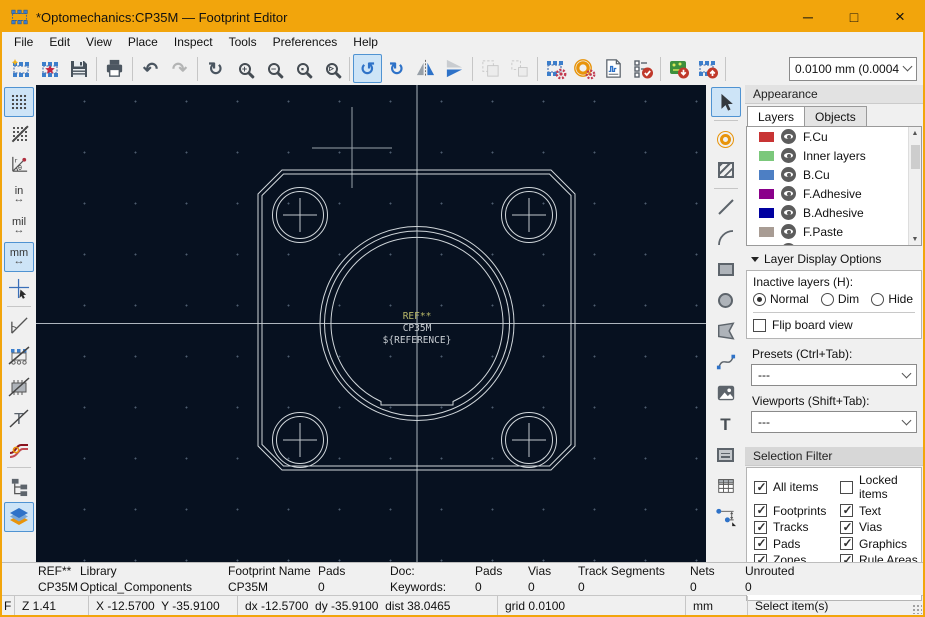 The image size is (925, 617). I want to click on dimension-tool-button, so click(726, 517).